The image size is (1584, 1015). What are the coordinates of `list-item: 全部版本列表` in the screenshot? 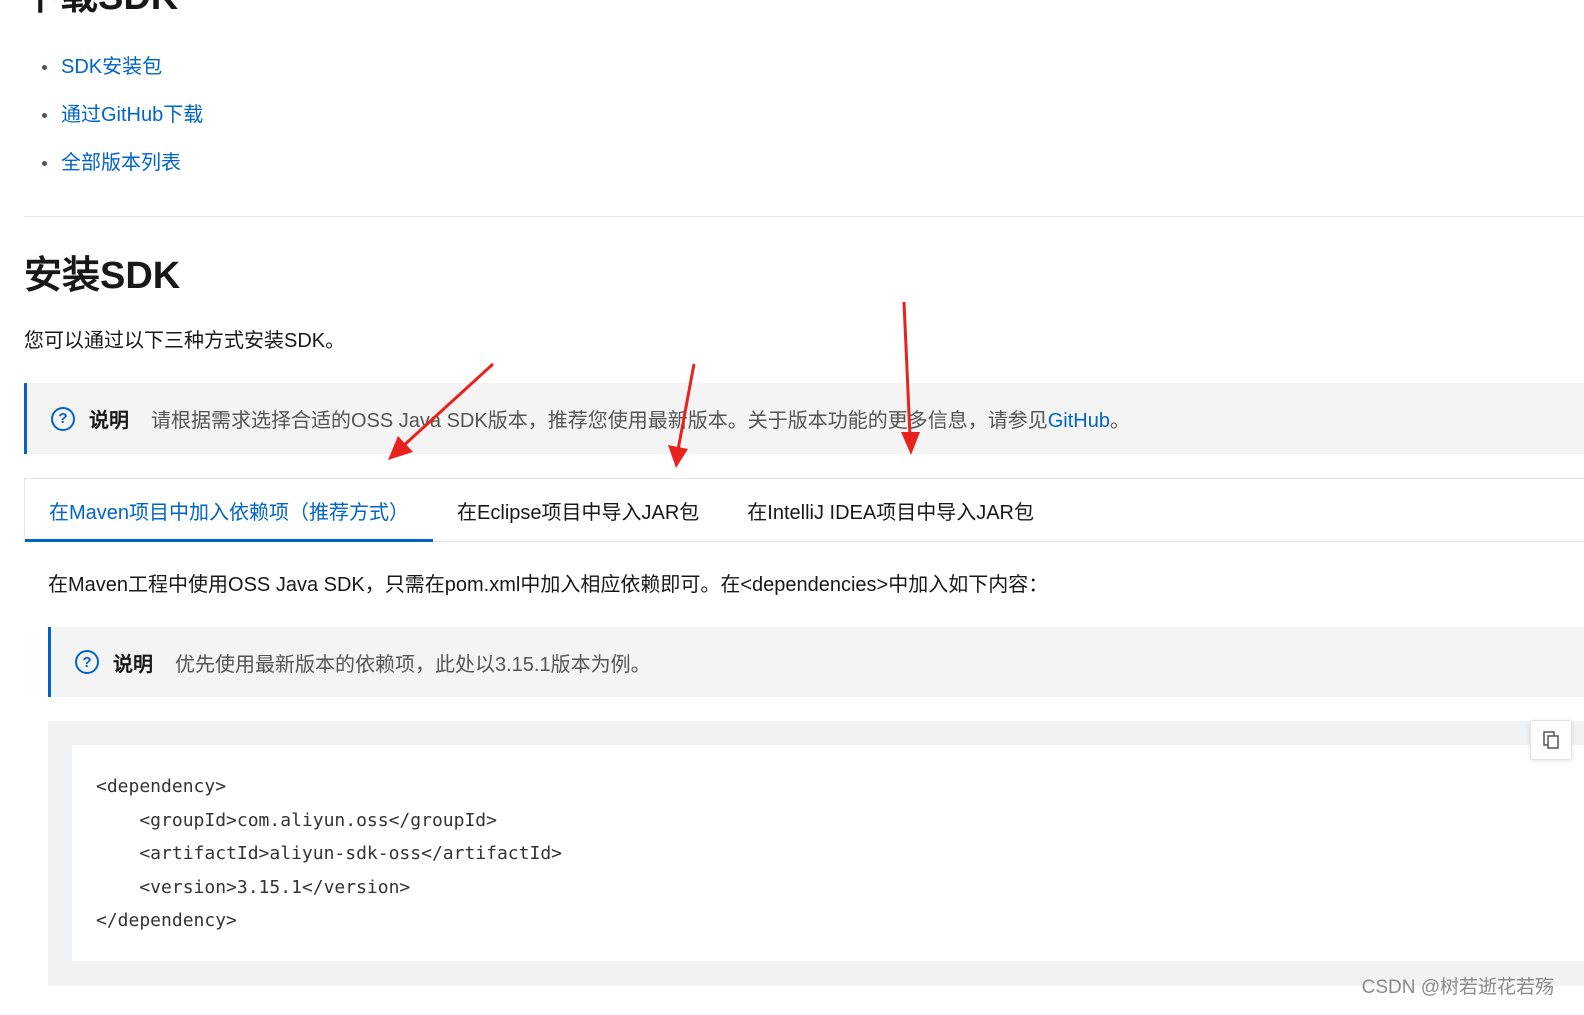 It's located at (121, 170).